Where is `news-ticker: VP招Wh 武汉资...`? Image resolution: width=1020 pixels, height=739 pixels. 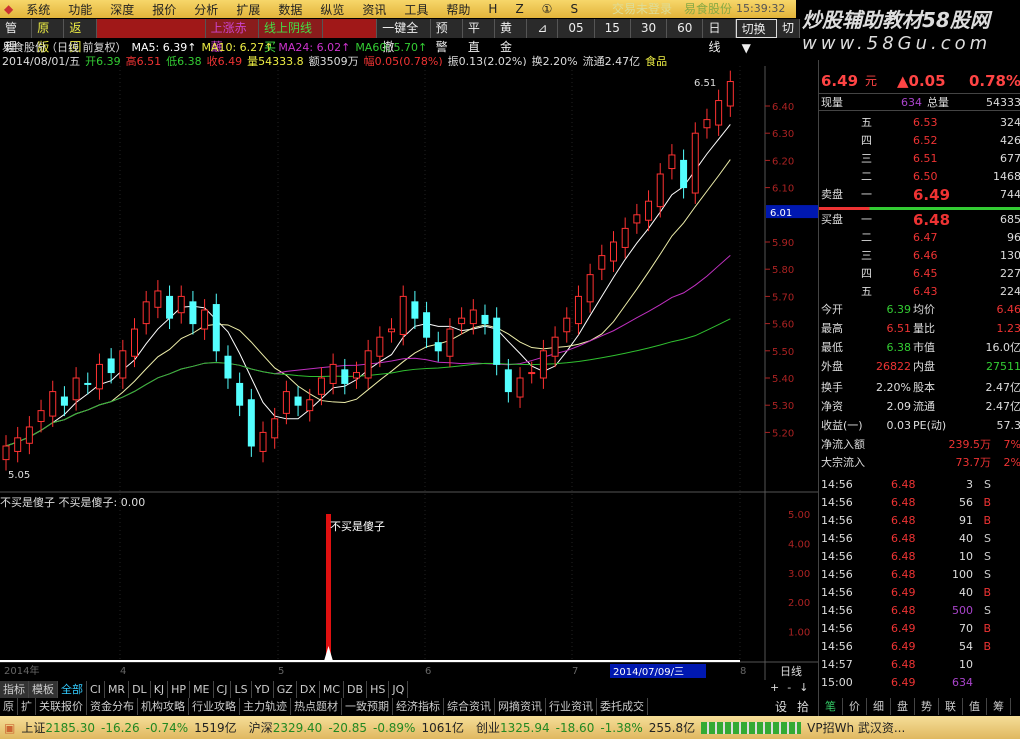
news-ticker: VP招Wh 武汉资... is located at coordinates (856, 727).